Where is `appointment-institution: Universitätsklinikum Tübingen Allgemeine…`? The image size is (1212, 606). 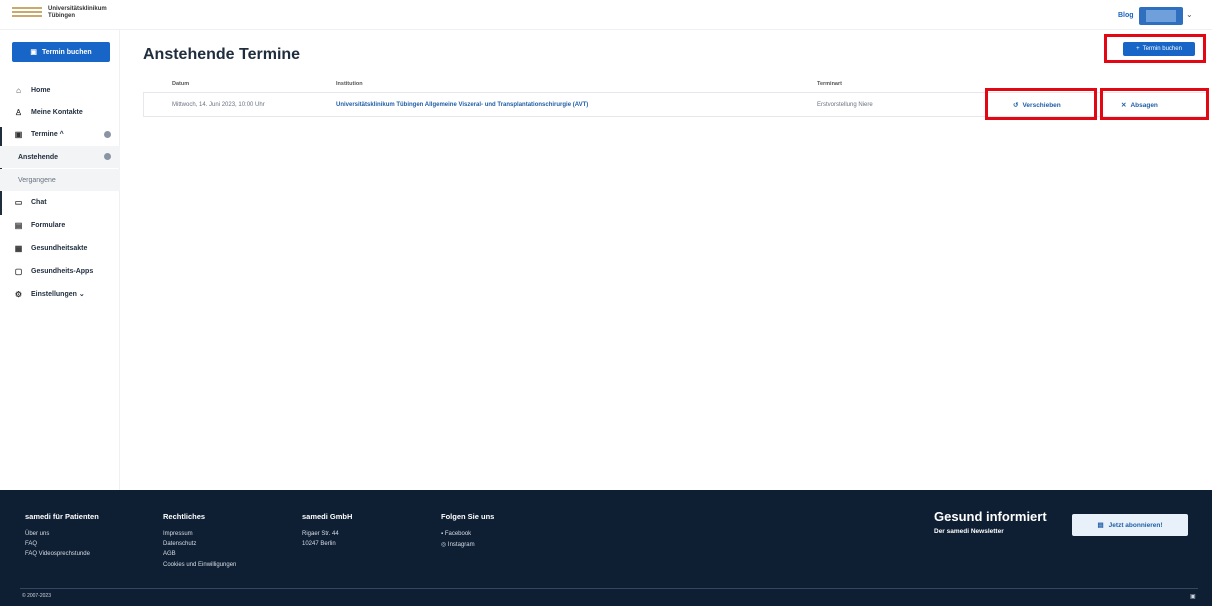 appointment-institution: Universitätsklinikum Tübingen Allgemeine… is located at coordinates (462, 105).